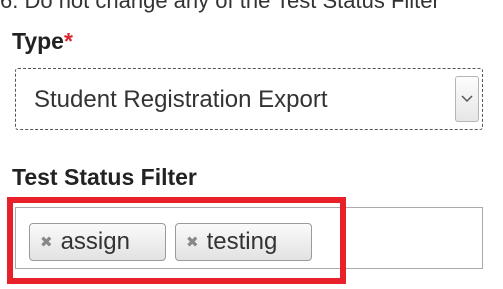 The height and width of the screenshot is (289, 503). What do you see at coordinates (38, 41) in the screenshot?
I see `type-label-text: Type` at bounding box center [38, 41].